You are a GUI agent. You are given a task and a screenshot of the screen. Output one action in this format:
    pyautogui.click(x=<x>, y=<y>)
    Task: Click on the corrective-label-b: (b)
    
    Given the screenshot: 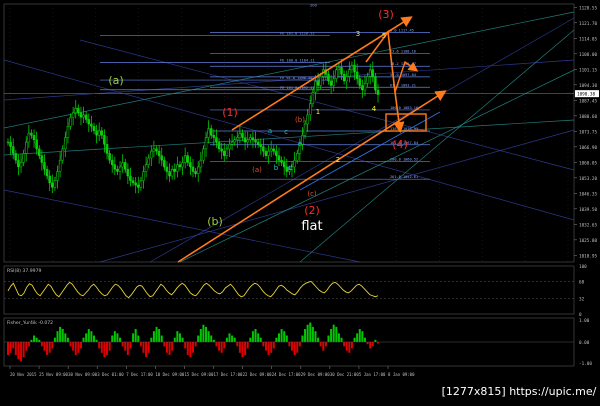 What is the action you would take?
    pyautogui.click(x=300, y=120)
    